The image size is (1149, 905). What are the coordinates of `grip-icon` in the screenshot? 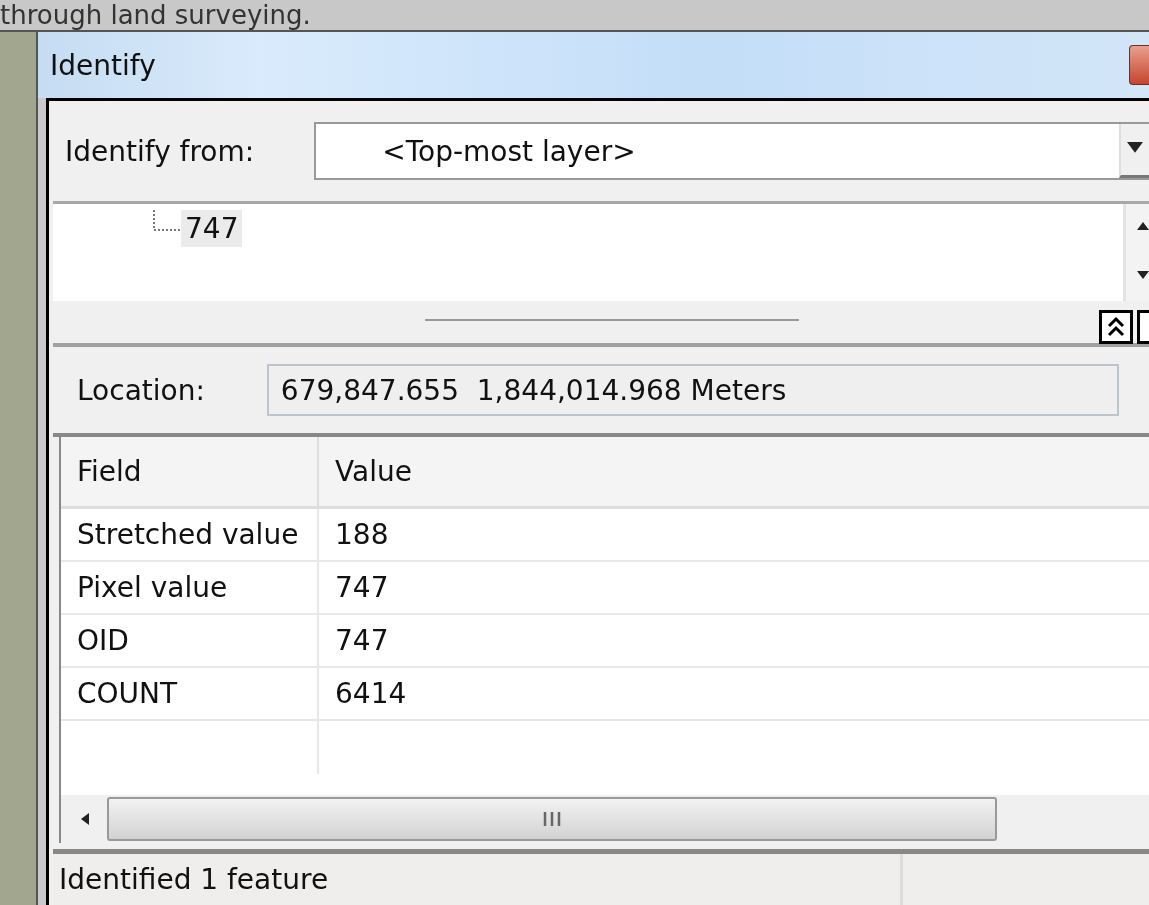 It's located at (552, 819).